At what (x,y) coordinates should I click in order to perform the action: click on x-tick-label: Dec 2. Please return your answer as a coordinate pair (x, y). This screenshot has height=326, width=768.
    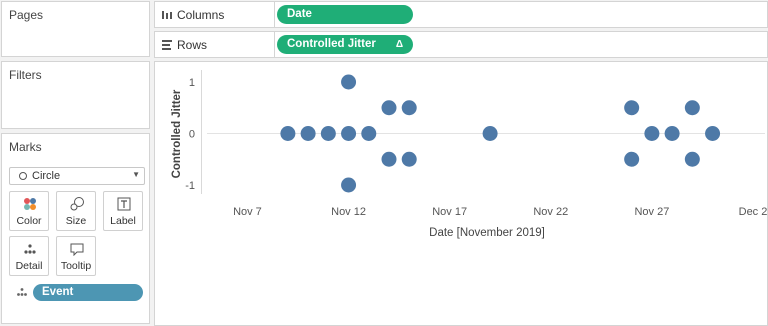
    Looking at the image, I should click on (753, 212).